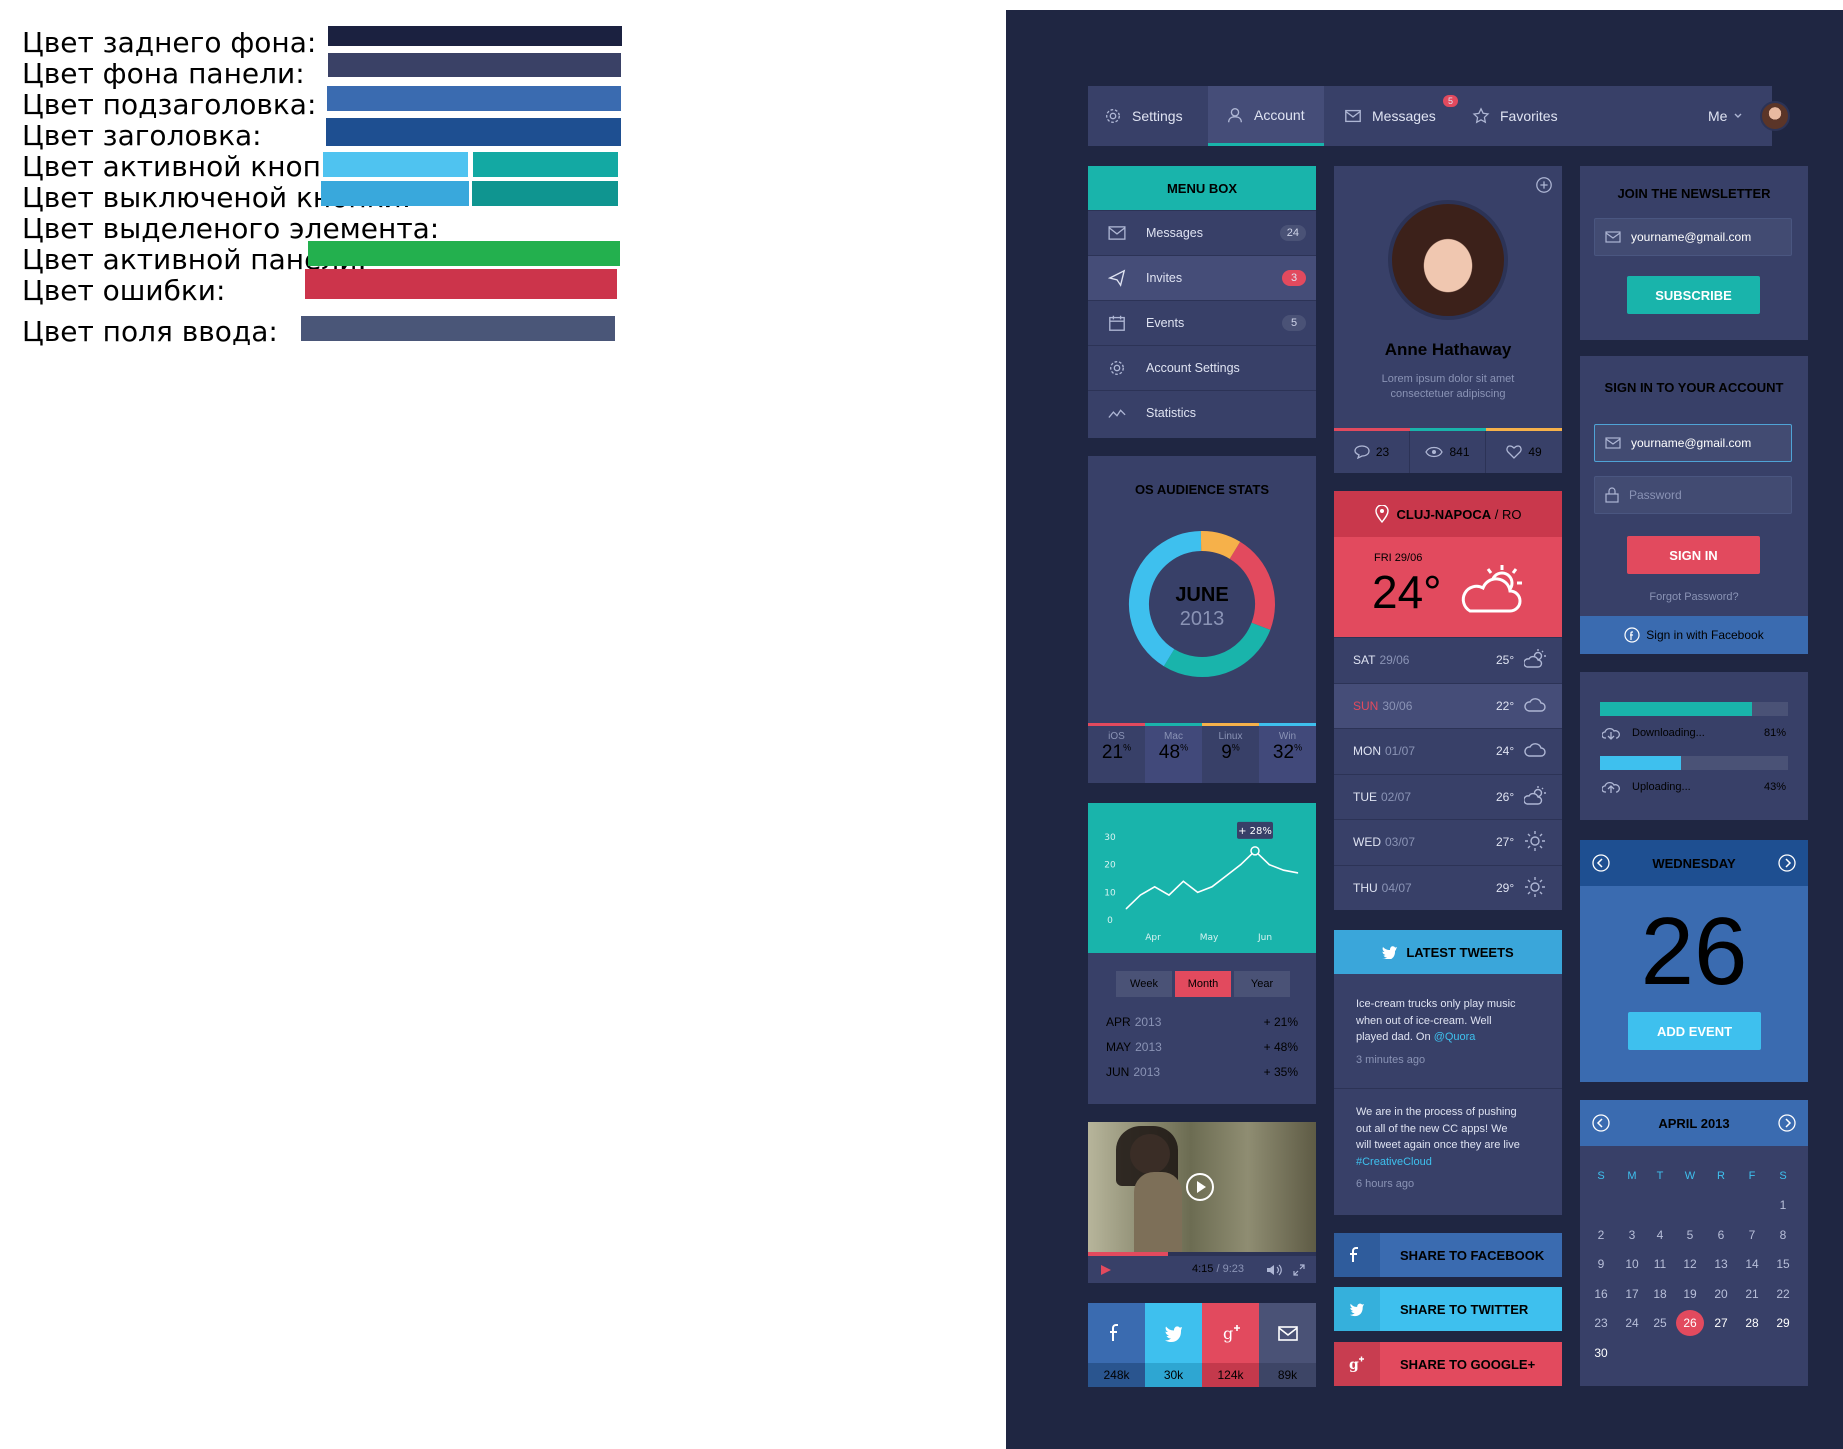 The image size is (1843, 1449). Describe the element at coordinates (1632, 1323) in the screenshot. I see `calendar-day: 24` at that location.